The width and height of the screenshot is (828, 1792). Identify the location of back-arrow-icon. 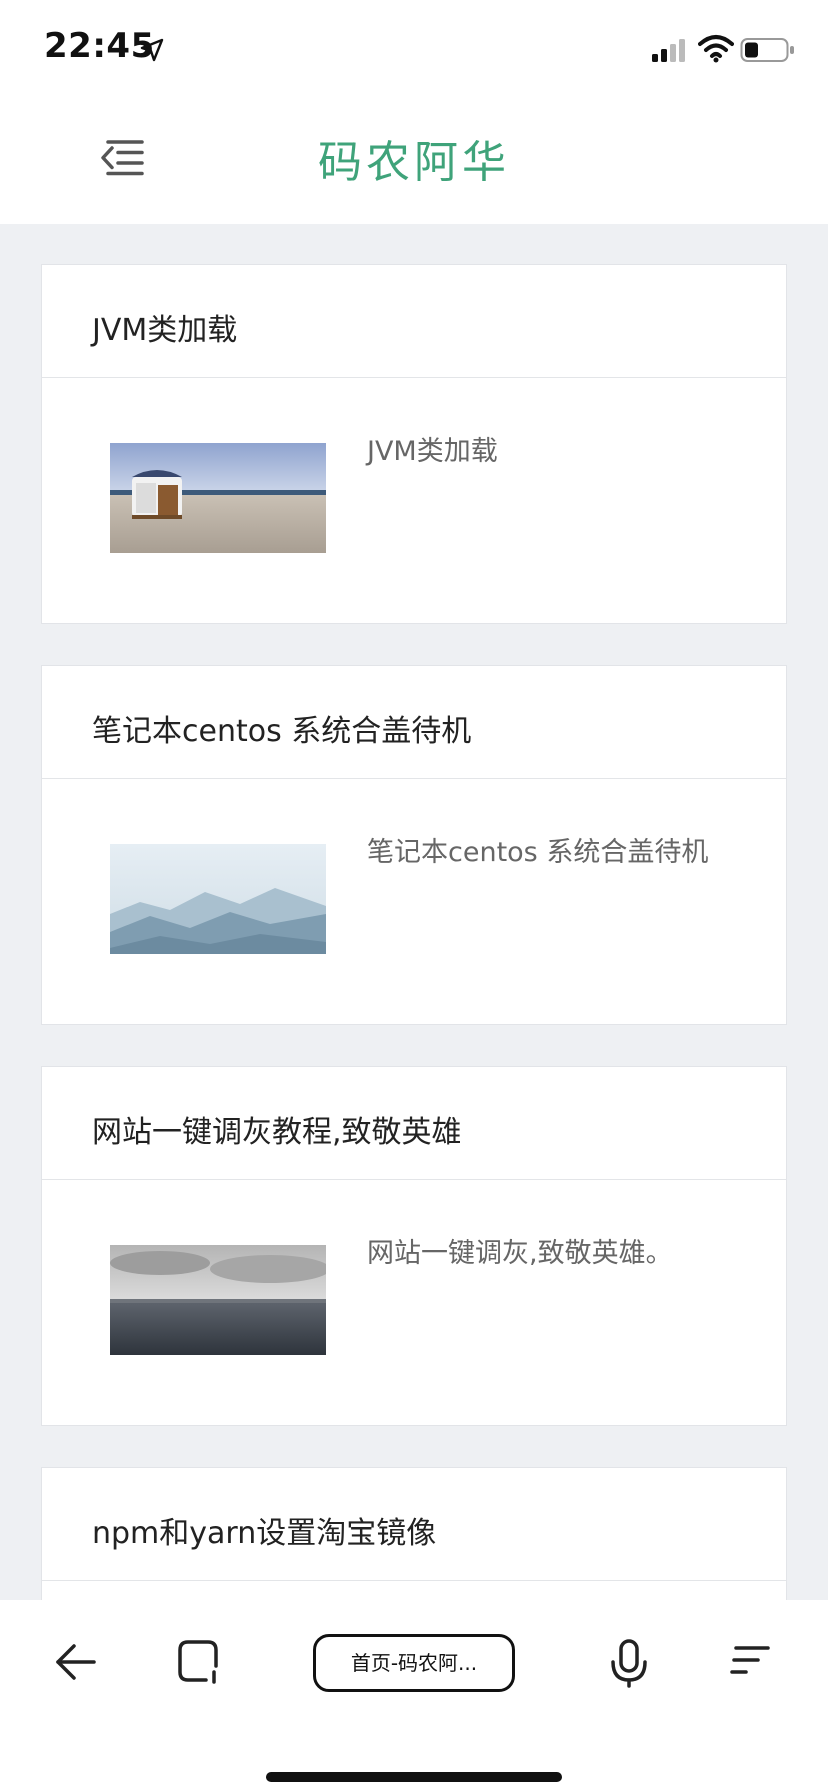
(76, 1662).